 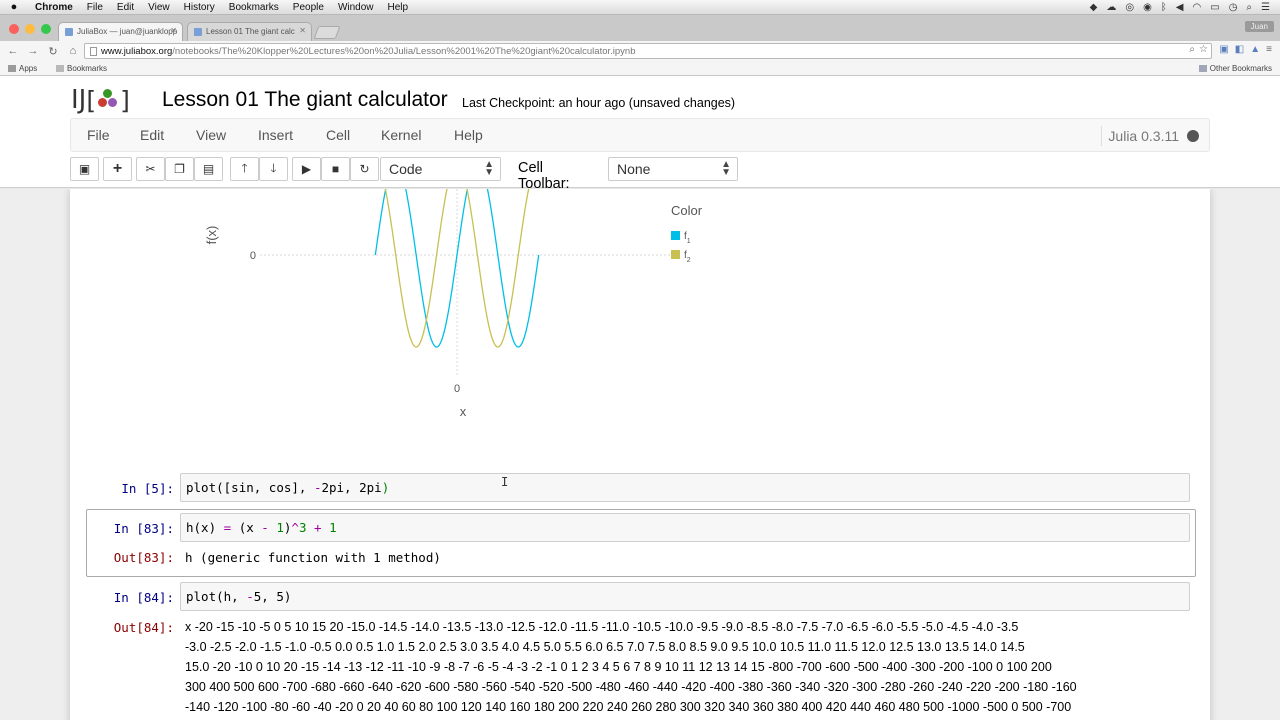 I want to click on minimize-window-icon, so click(x=30, y=29).